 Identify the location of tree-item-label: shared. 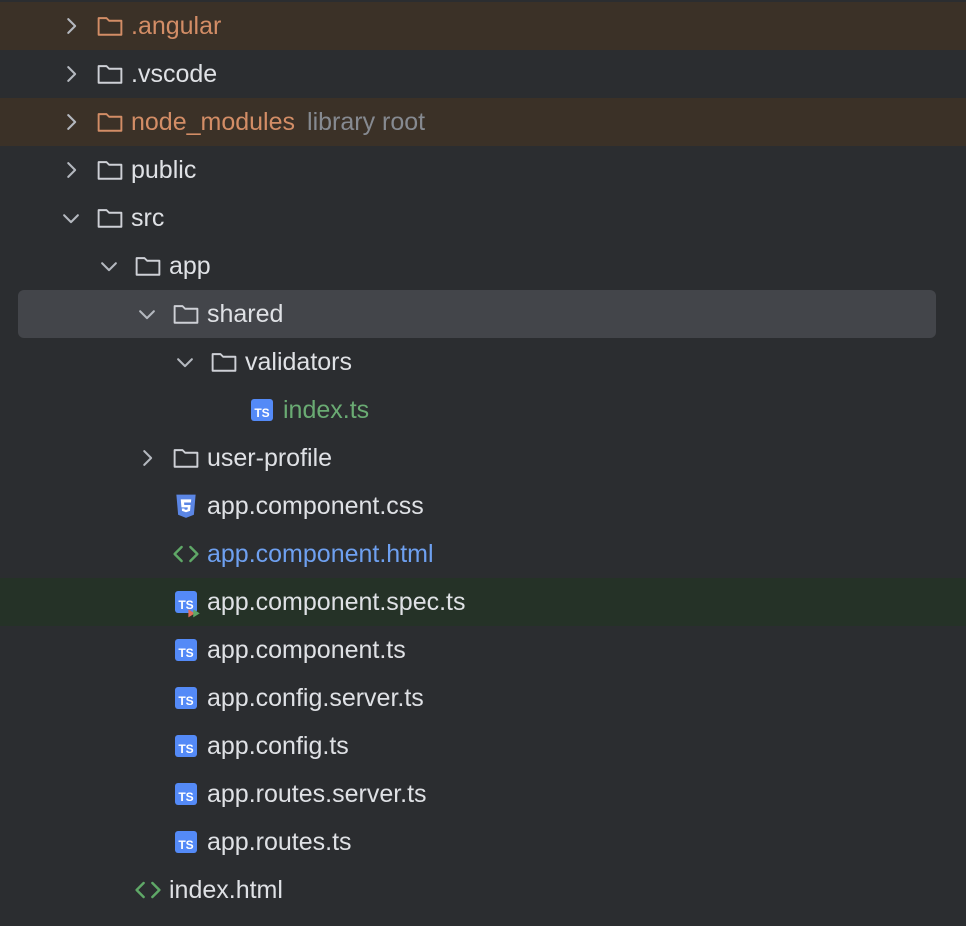
(245, 313).